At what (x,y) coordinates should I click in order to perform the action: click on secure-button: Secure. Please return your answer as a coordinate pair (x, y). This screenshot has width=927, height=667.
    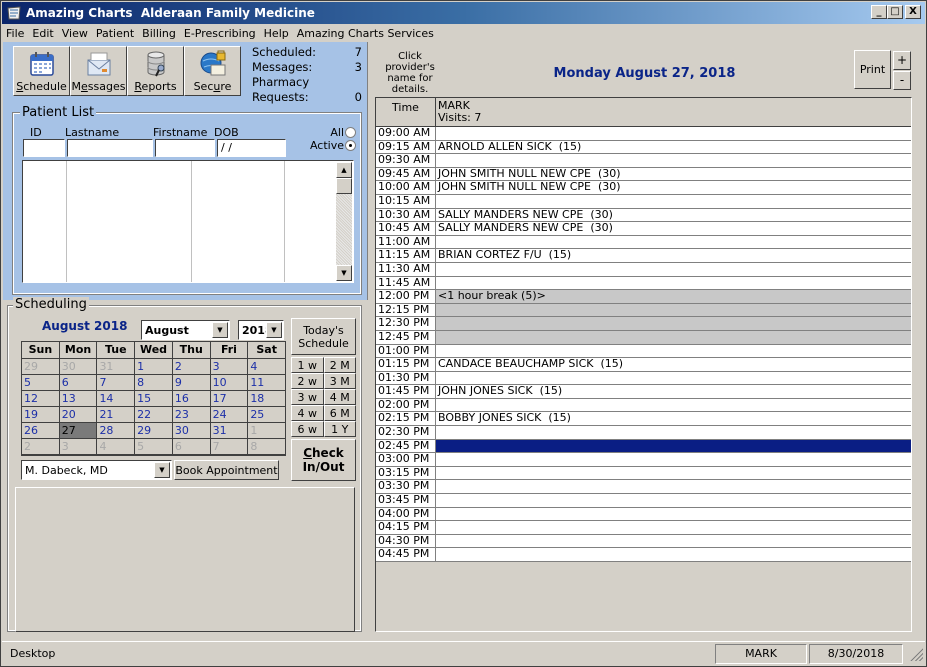
    Looking at the image, I should click on (212, 71).